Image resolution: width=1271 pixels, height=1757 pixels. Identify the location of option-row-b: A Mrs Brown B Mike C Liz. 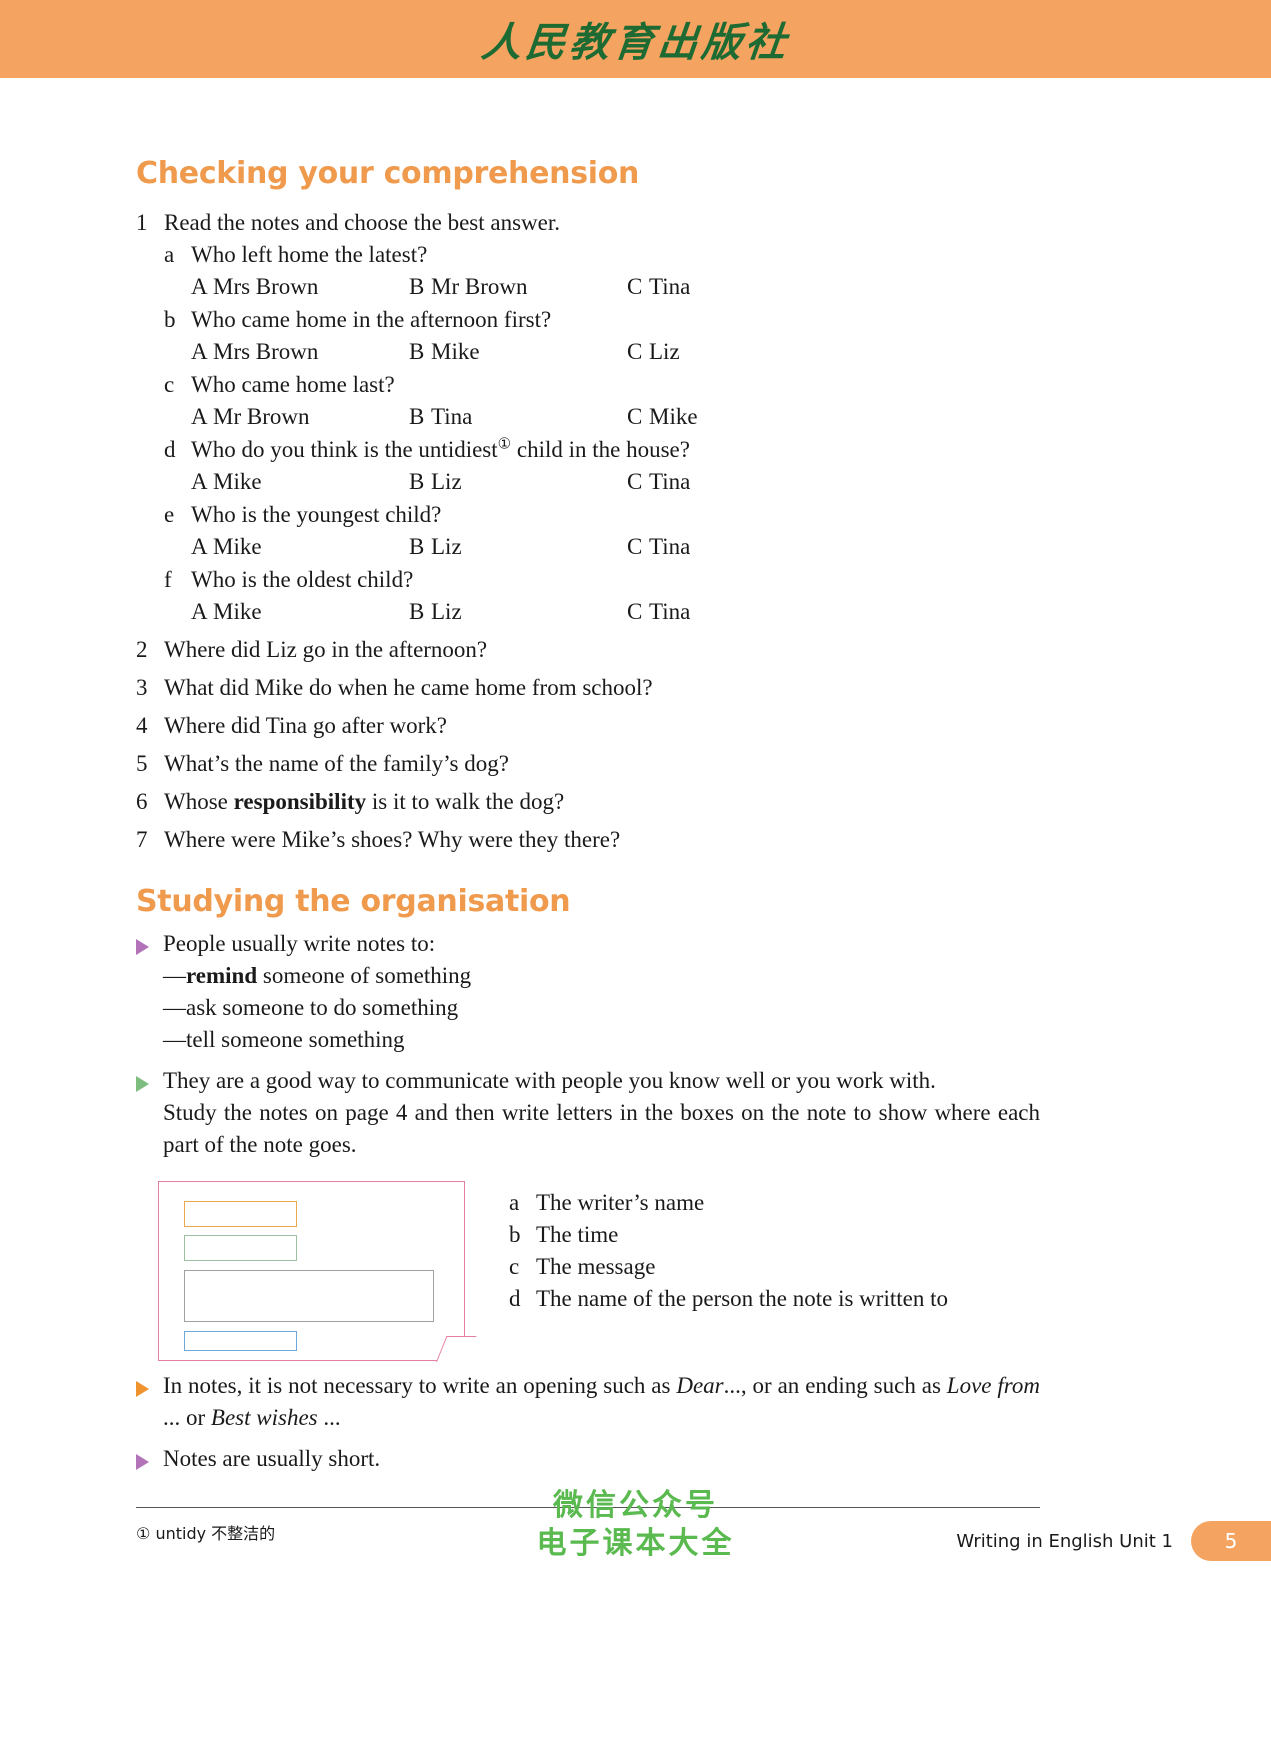
(615, 351).